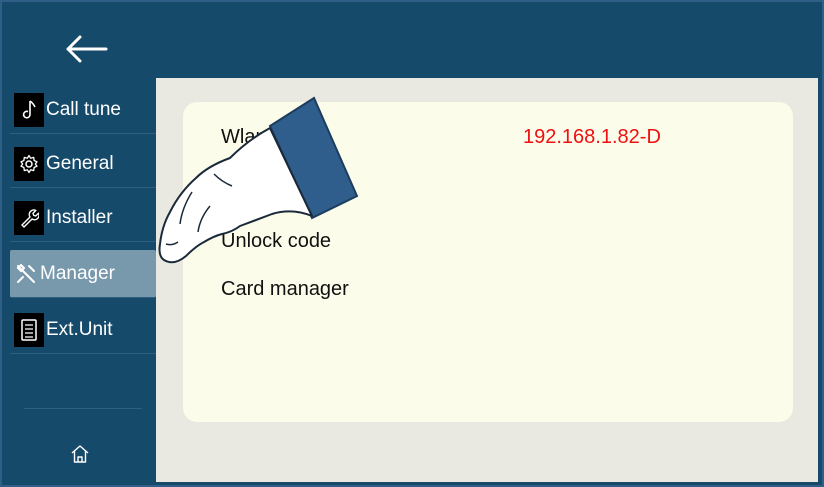 The width and height of the screenshot is (824, 487). I want to click on sidebar-item-label: Manager, so click(77, 273).